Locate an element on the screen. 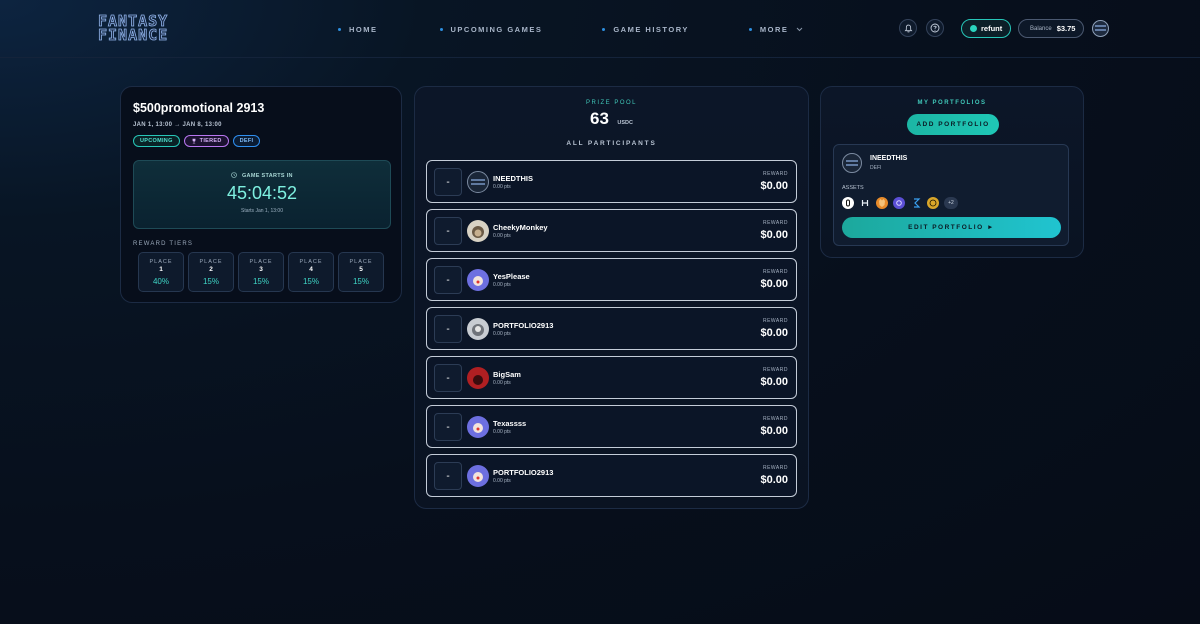 This screenshot has width=1200, height=624. reward-tier: PLACE 2 15% is located at coordinates (211, 272).